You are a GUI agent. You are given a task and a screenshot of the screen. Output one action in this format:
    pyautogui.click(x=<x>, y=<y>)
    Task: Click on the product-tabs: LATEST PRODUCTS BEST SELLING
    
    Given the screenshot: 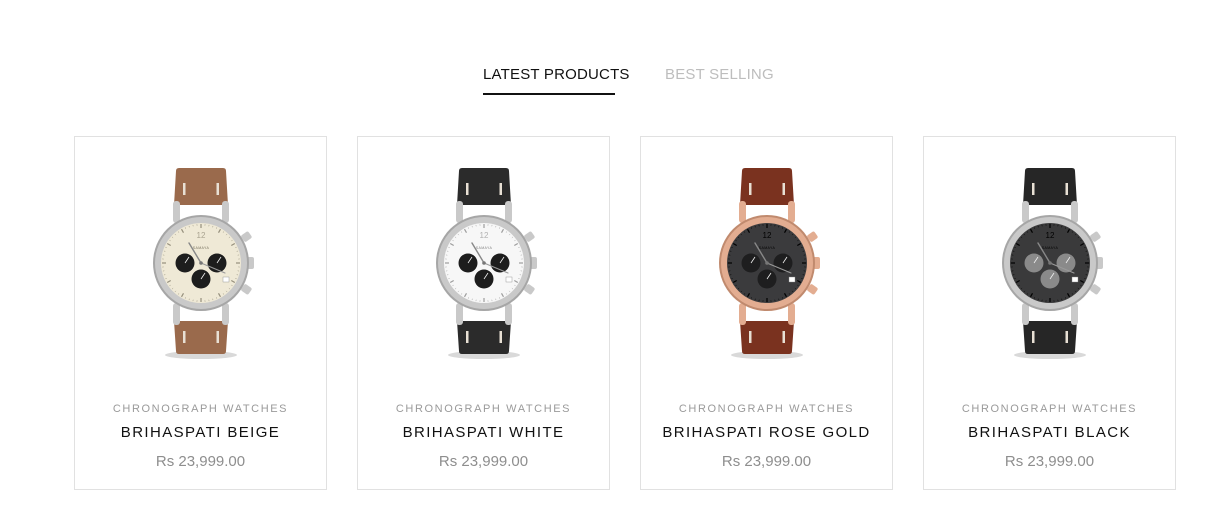 What is the action you would take?
    pyautogui.click(x=609, y=82)
    